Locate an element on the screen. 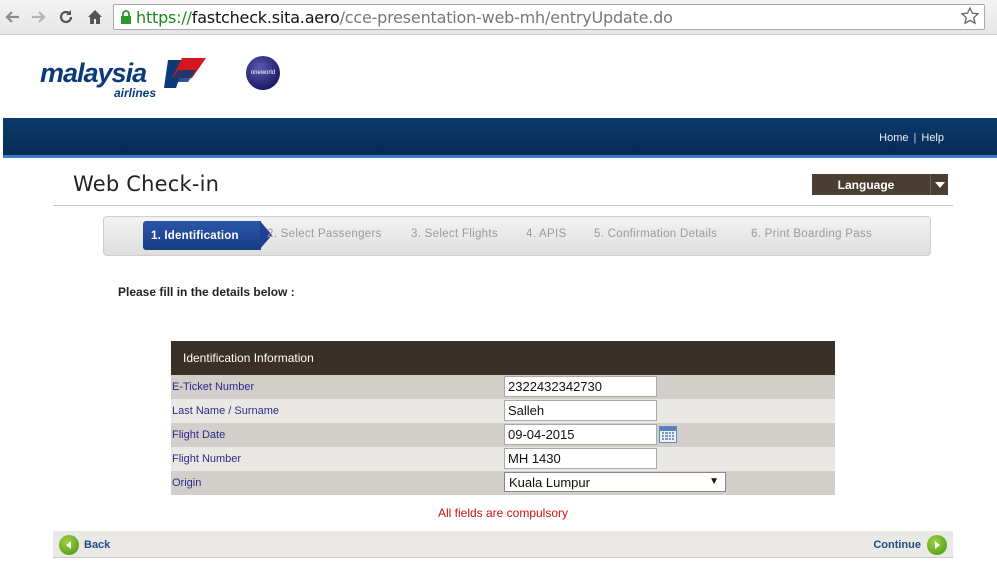  url-scheme: https:// is located at coordinates (164, 17).